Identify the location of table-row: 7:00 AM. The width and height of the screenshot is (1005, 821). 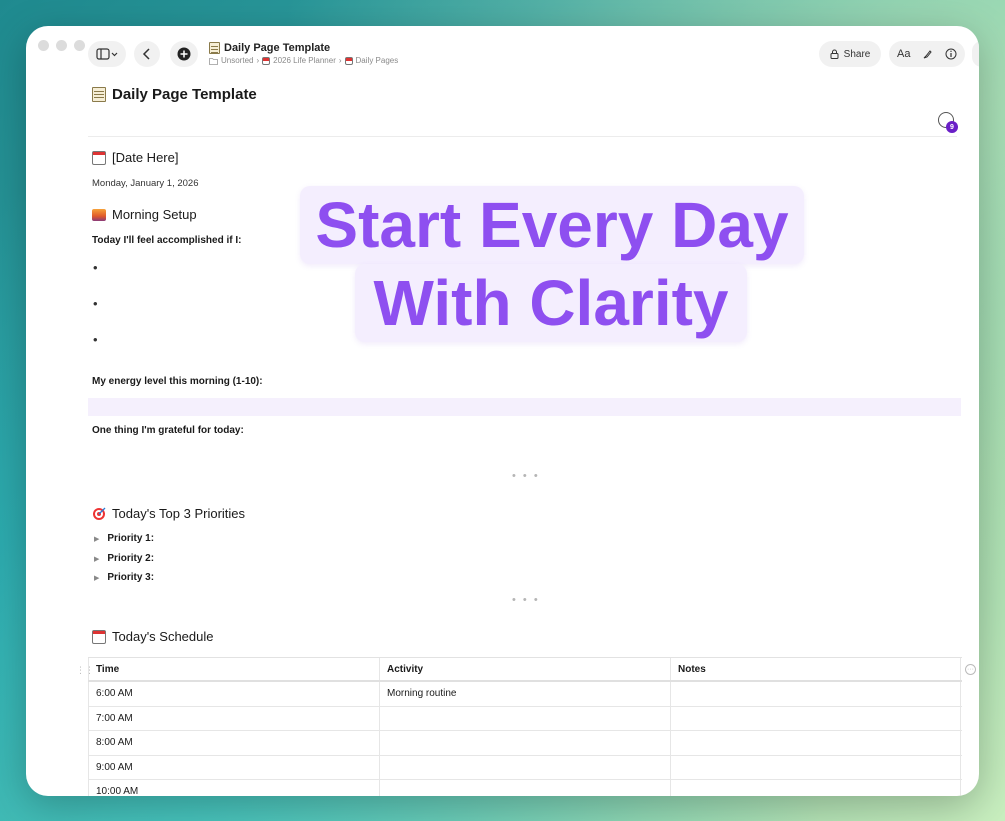
(525, 718).